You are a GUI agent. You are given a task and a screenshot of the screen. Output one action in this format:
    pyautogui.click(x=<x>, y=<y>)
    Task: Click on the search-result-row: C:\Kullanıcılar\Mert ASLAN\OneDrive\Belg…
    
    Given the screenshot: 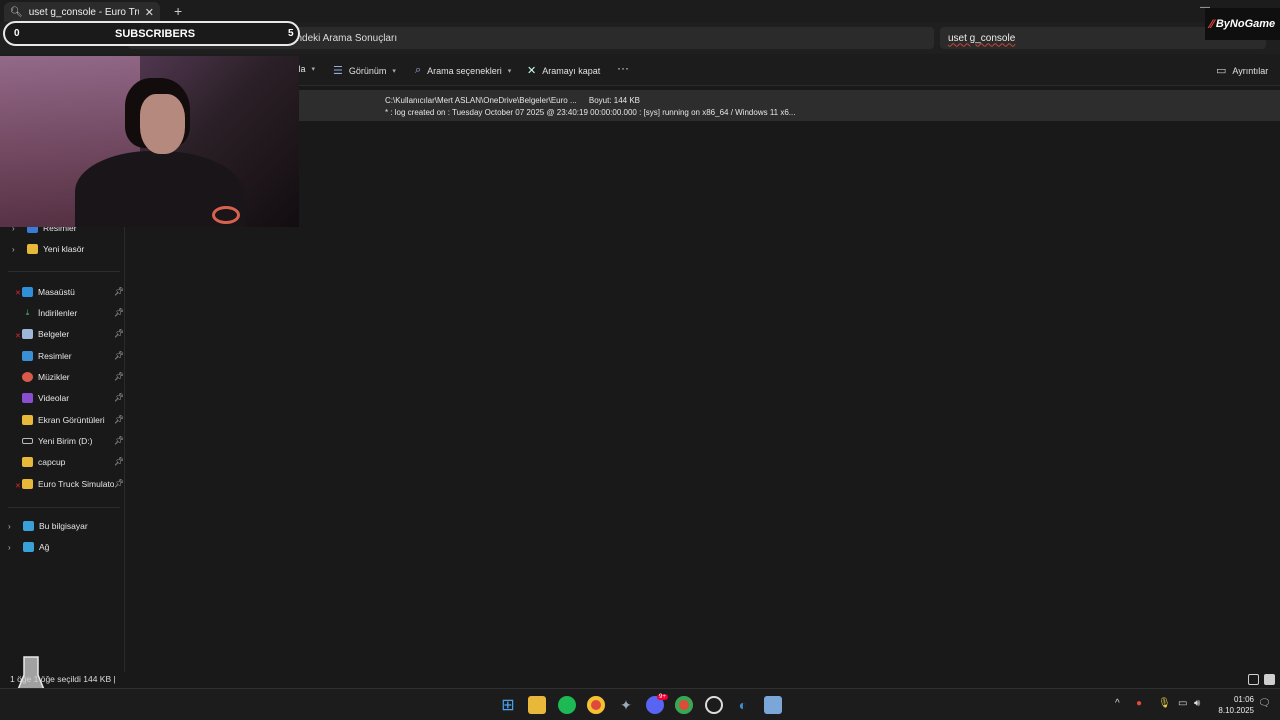 What is the action you would take?
    pyautogui.click(x=703, y=105)
    